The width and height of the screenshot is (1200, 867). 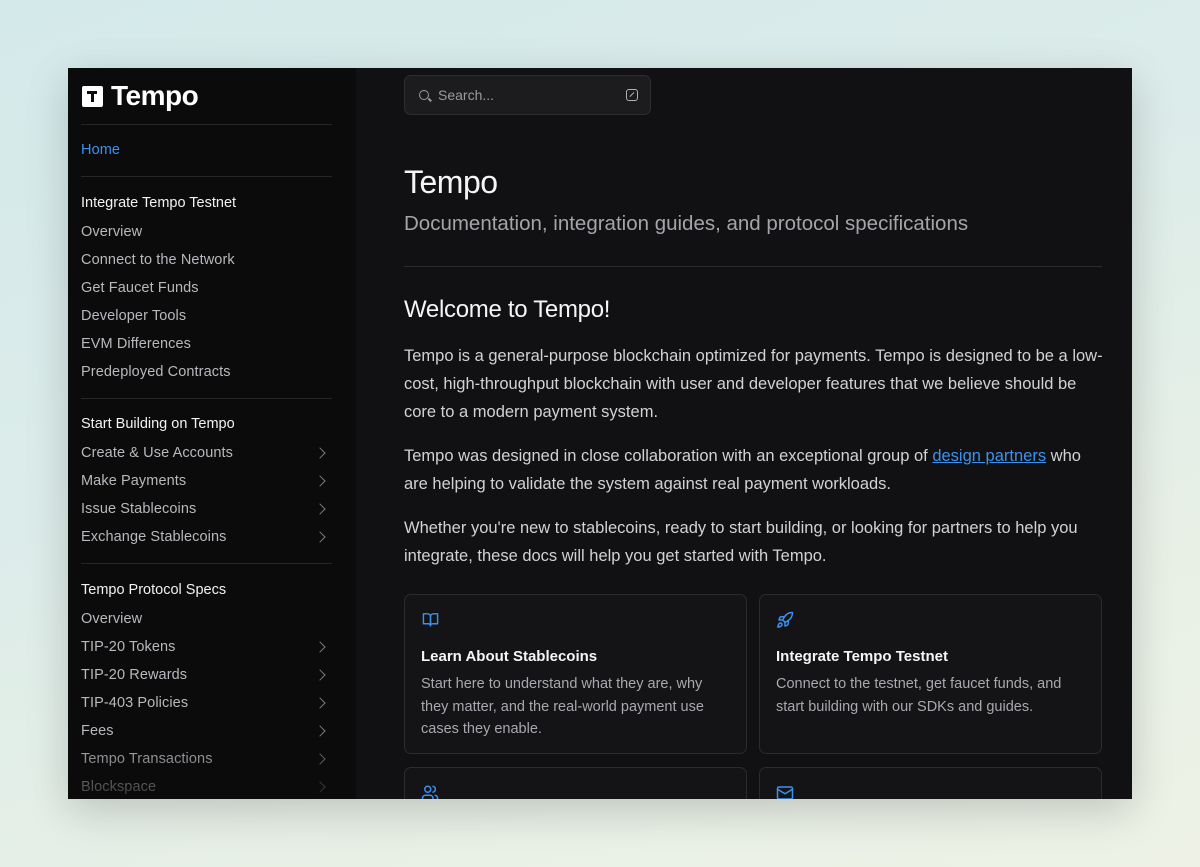 I want to click on sidebar-item-label: Tempo Transactions, so click(x=147, y=759).